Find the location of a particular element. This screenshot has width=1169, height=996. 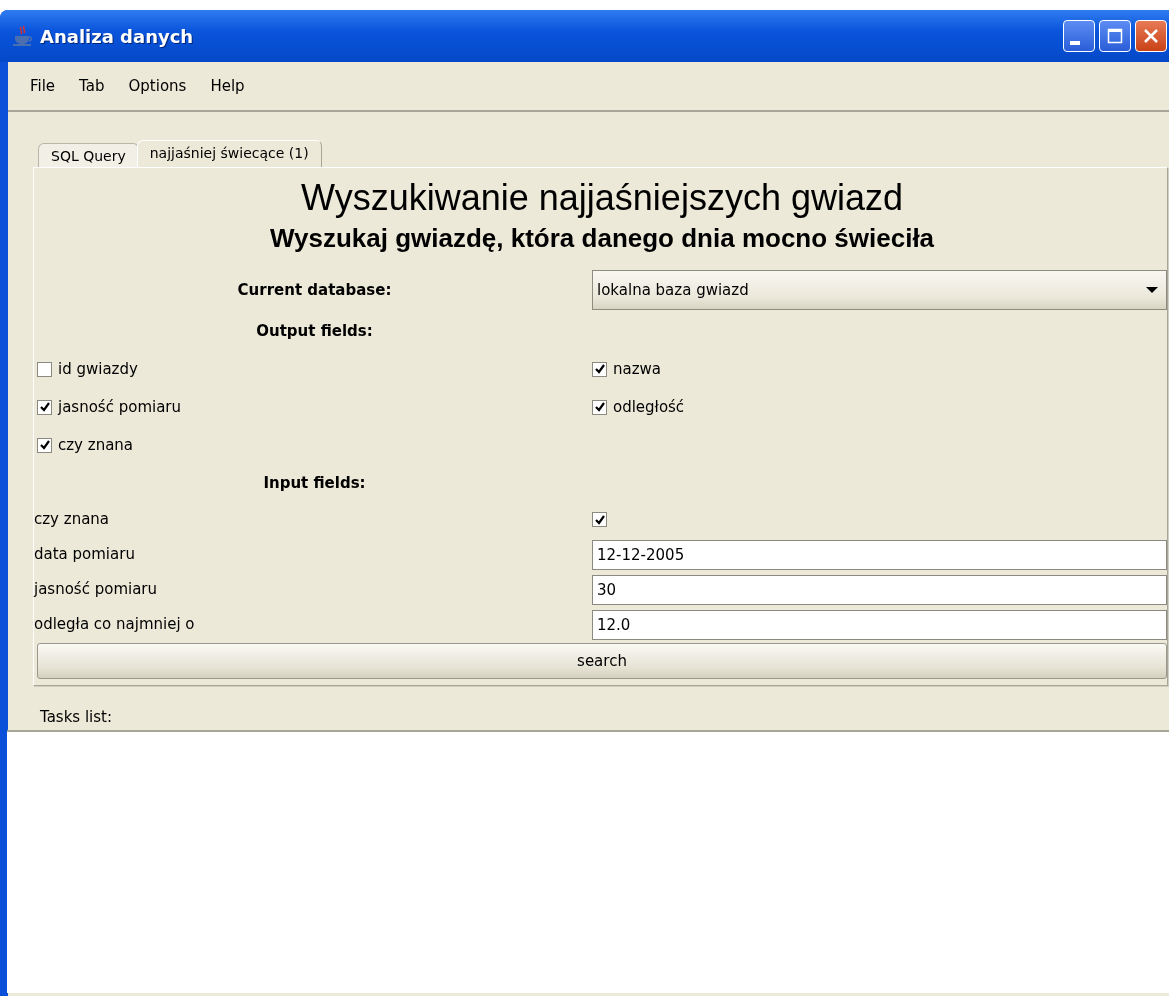

checkbox-label: jasność pomiaru is located at coordinates (120, 407).